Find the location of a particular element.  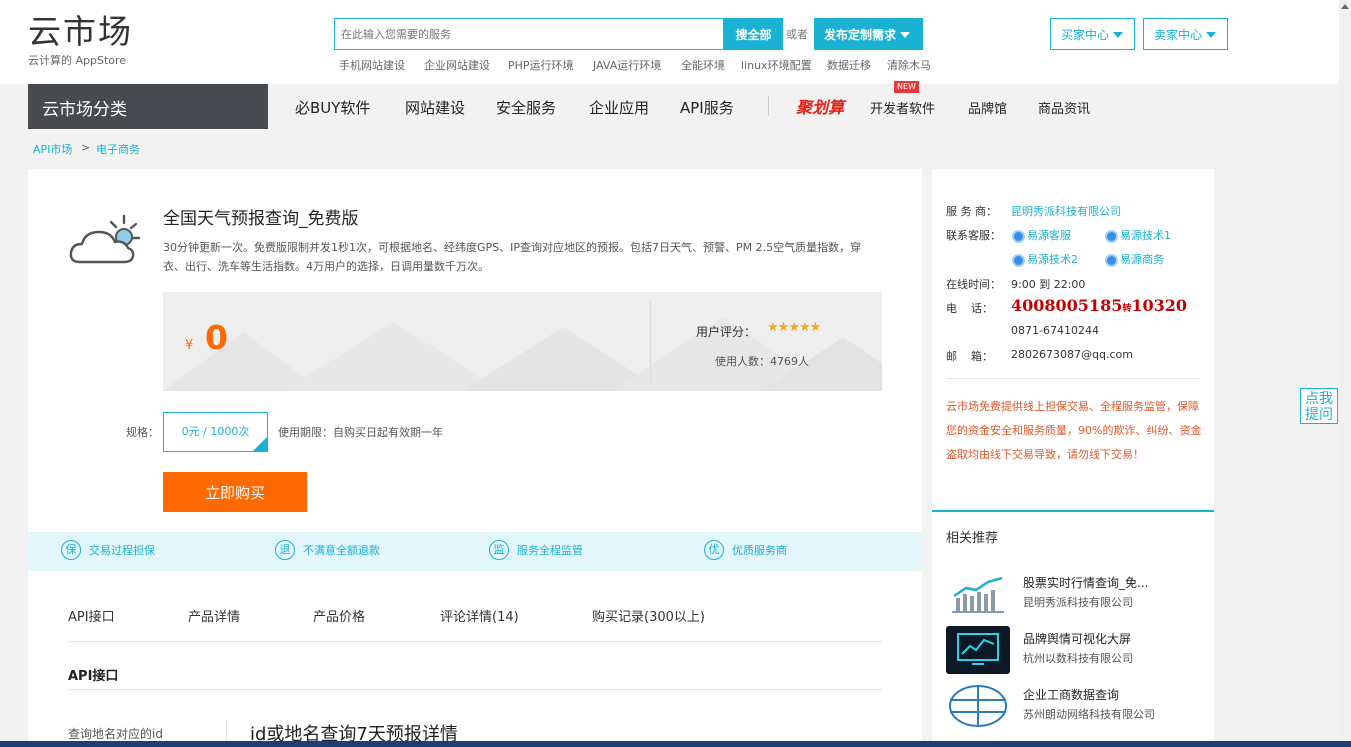

email-label: 邮 箱： is located at coordinates (969, 356).